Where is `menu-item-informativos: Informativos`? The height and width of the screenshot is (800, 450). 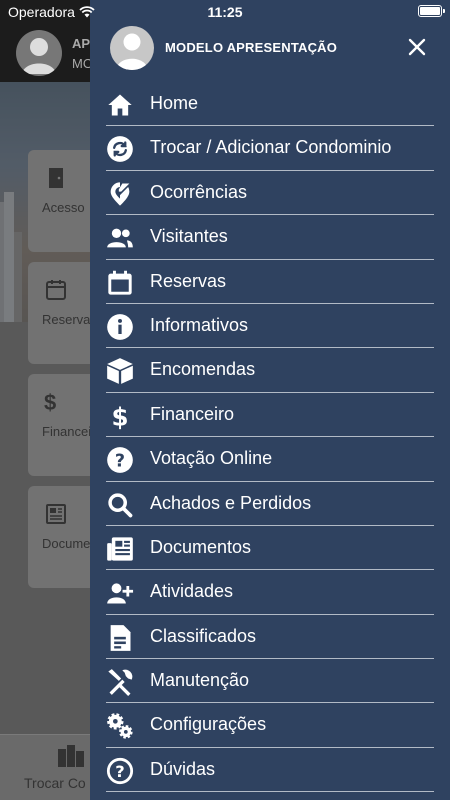 menu-item-informativos: Informativos is located at coordinates (270, 326).